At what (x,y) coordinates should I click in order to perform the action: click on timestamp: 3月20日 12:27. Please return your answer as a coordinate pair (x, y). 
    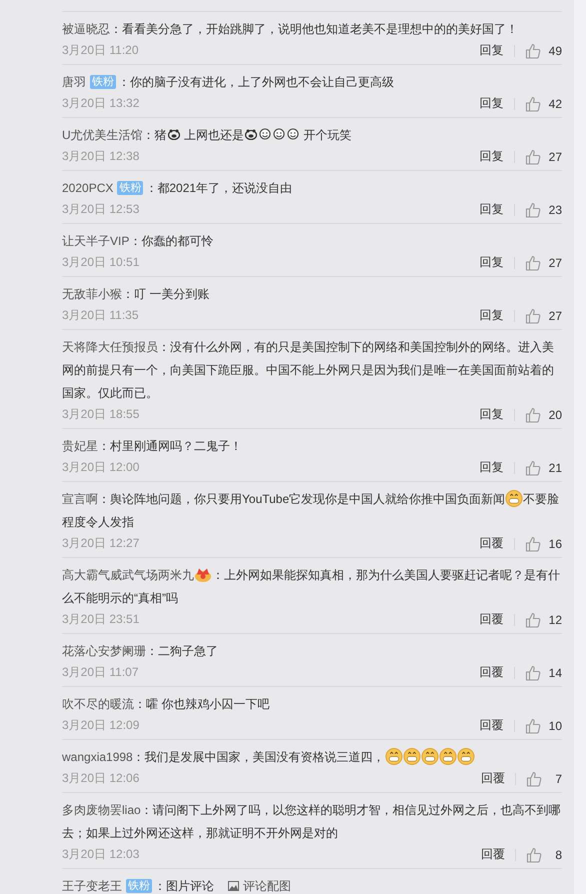
    Looking at the image, I should click on (101, 543).